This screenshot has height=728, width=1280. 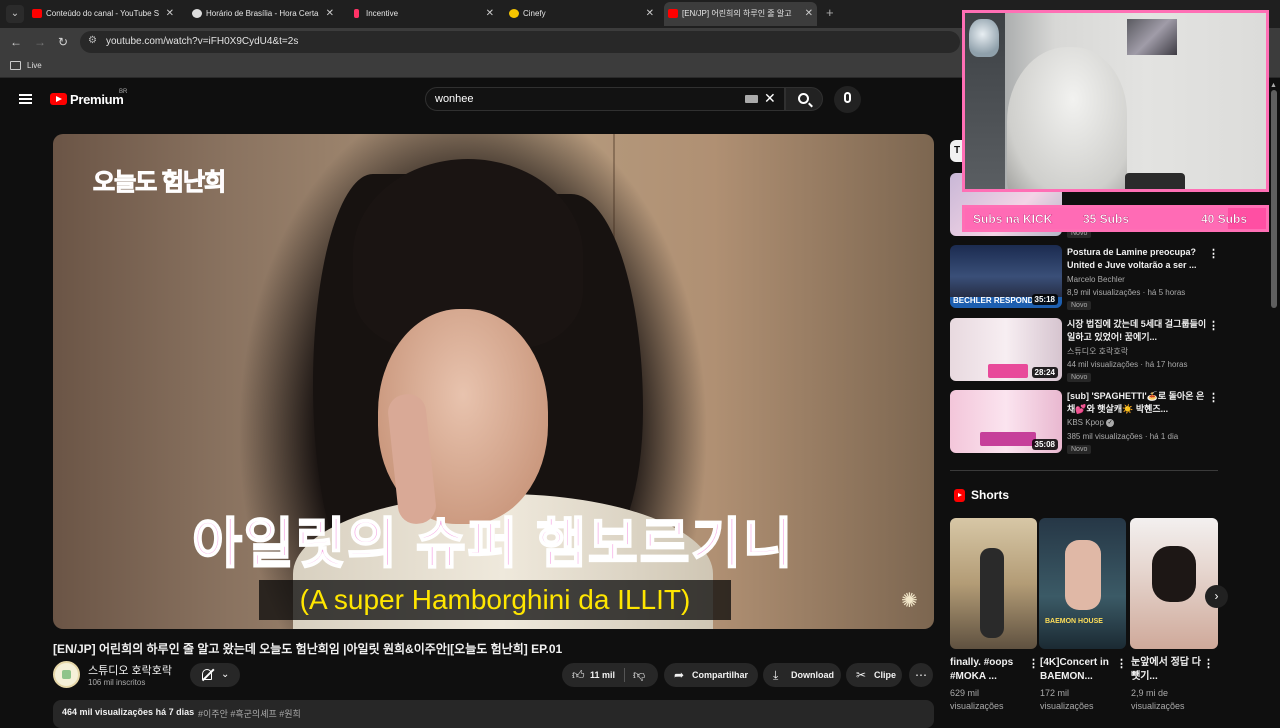 I want to click on reload-icon: ↻, so click(x=63, y=42).